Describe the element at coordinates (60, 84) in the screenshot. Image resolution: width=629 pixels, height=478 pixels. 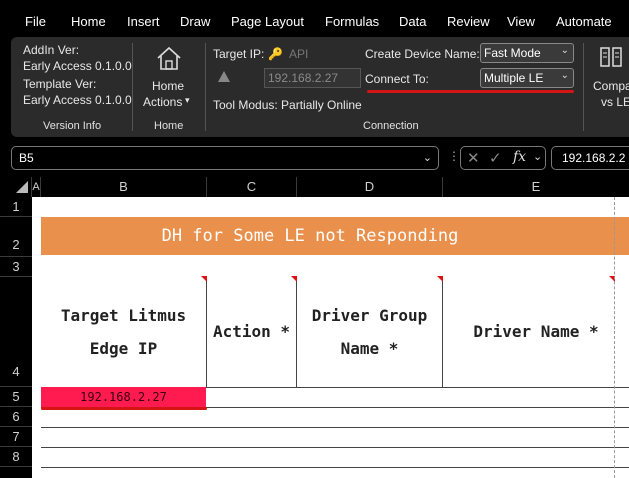
I see `template-ver-label: Template Ver:` at that location.